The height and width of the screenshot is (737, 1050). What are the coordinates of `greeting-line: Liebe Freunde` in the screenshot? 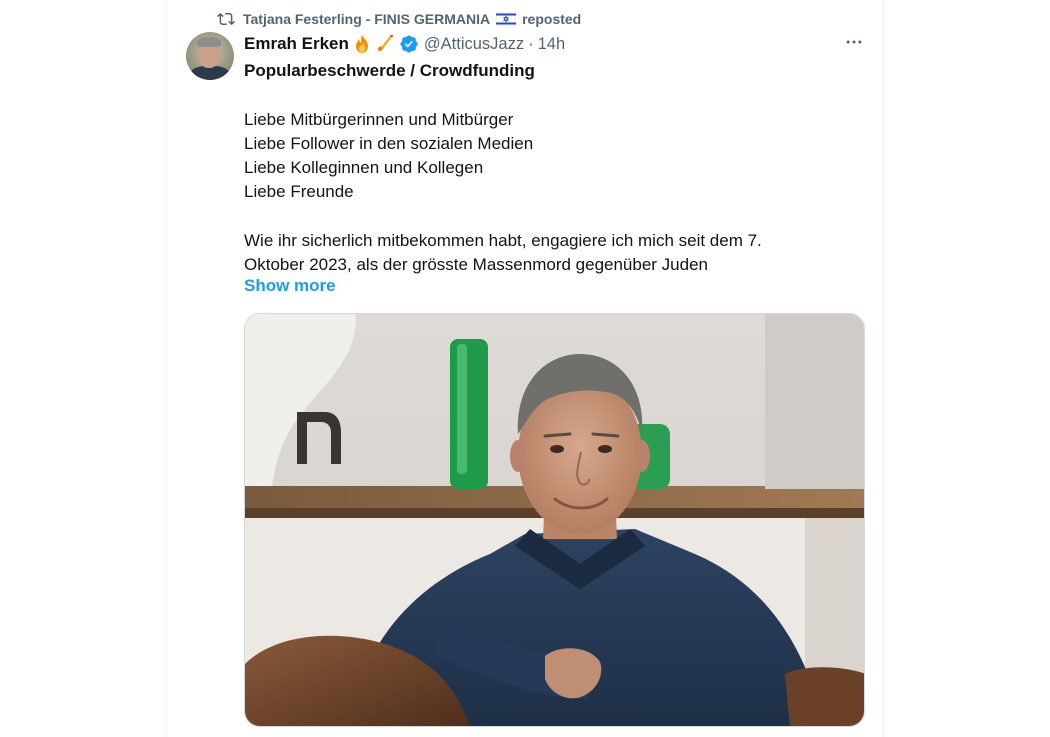 It's located at (299, 191).